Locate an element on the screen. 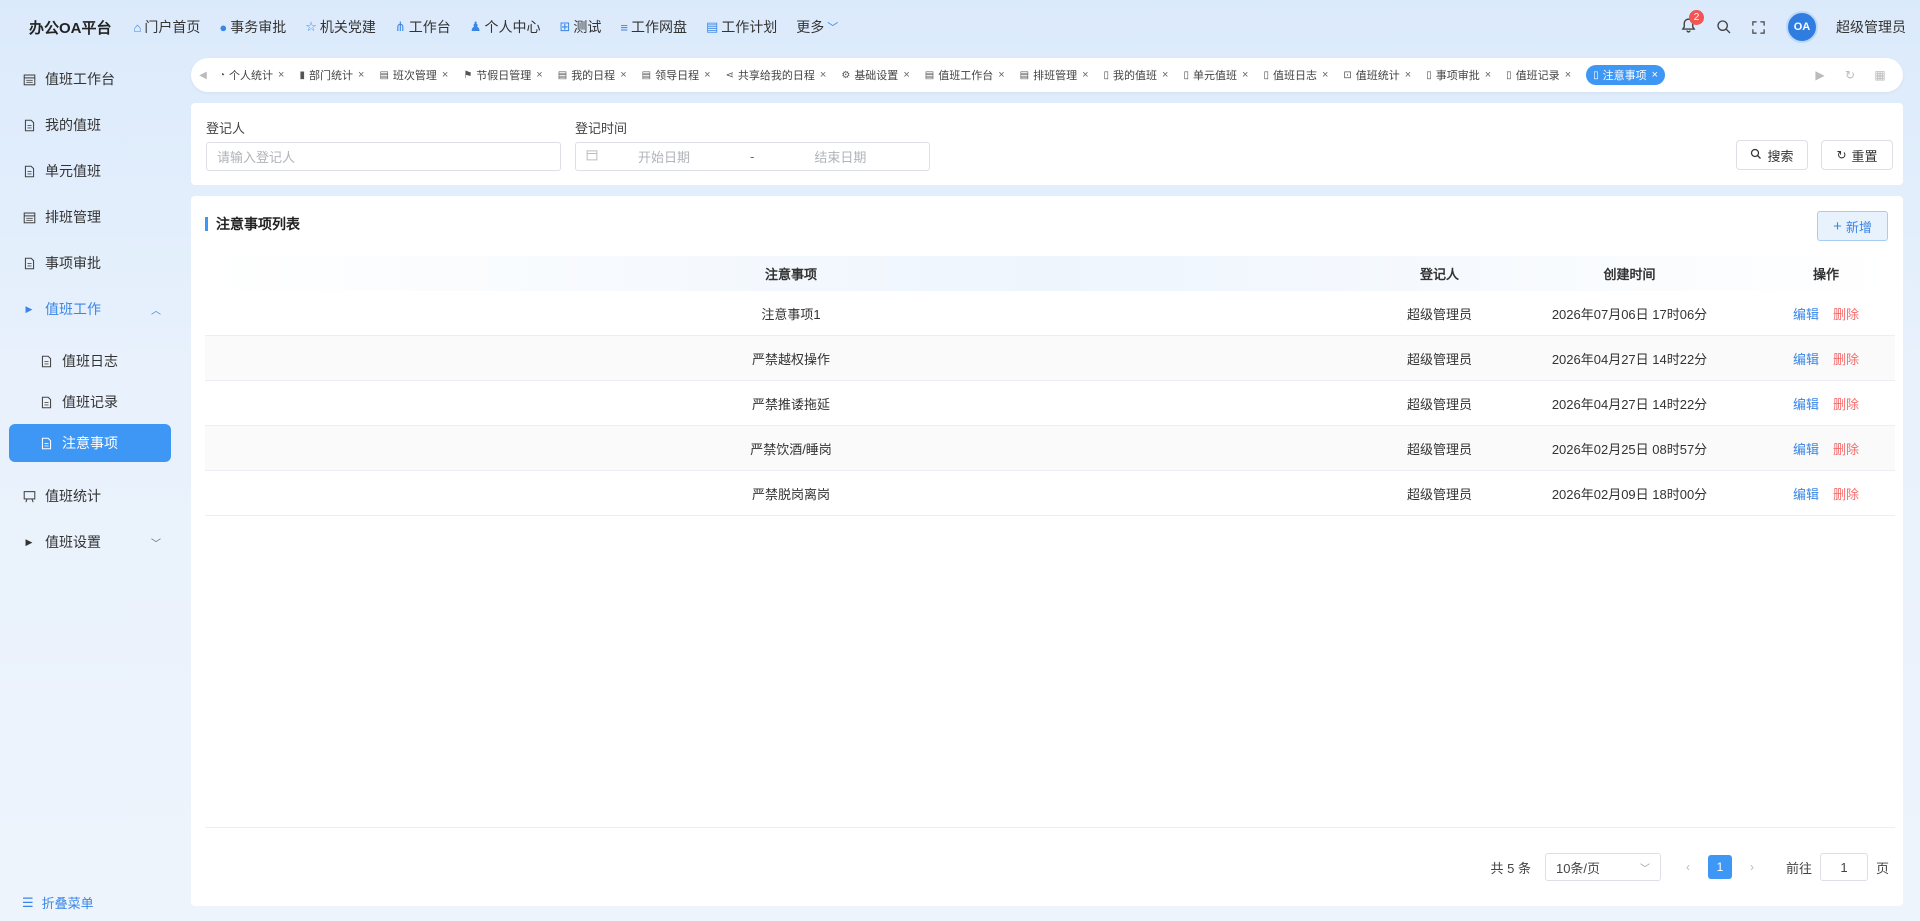 This screenshot has width=1920, height=921. tab-13: ⊡ 值班统计 × is located at coordinates (1377, 75).